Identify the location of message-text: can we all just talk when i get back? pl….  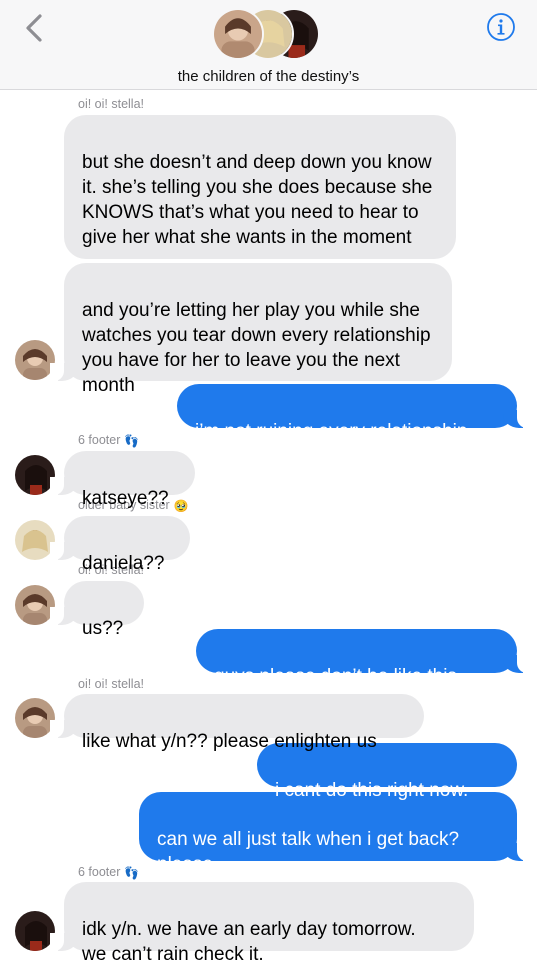
(308, 852).